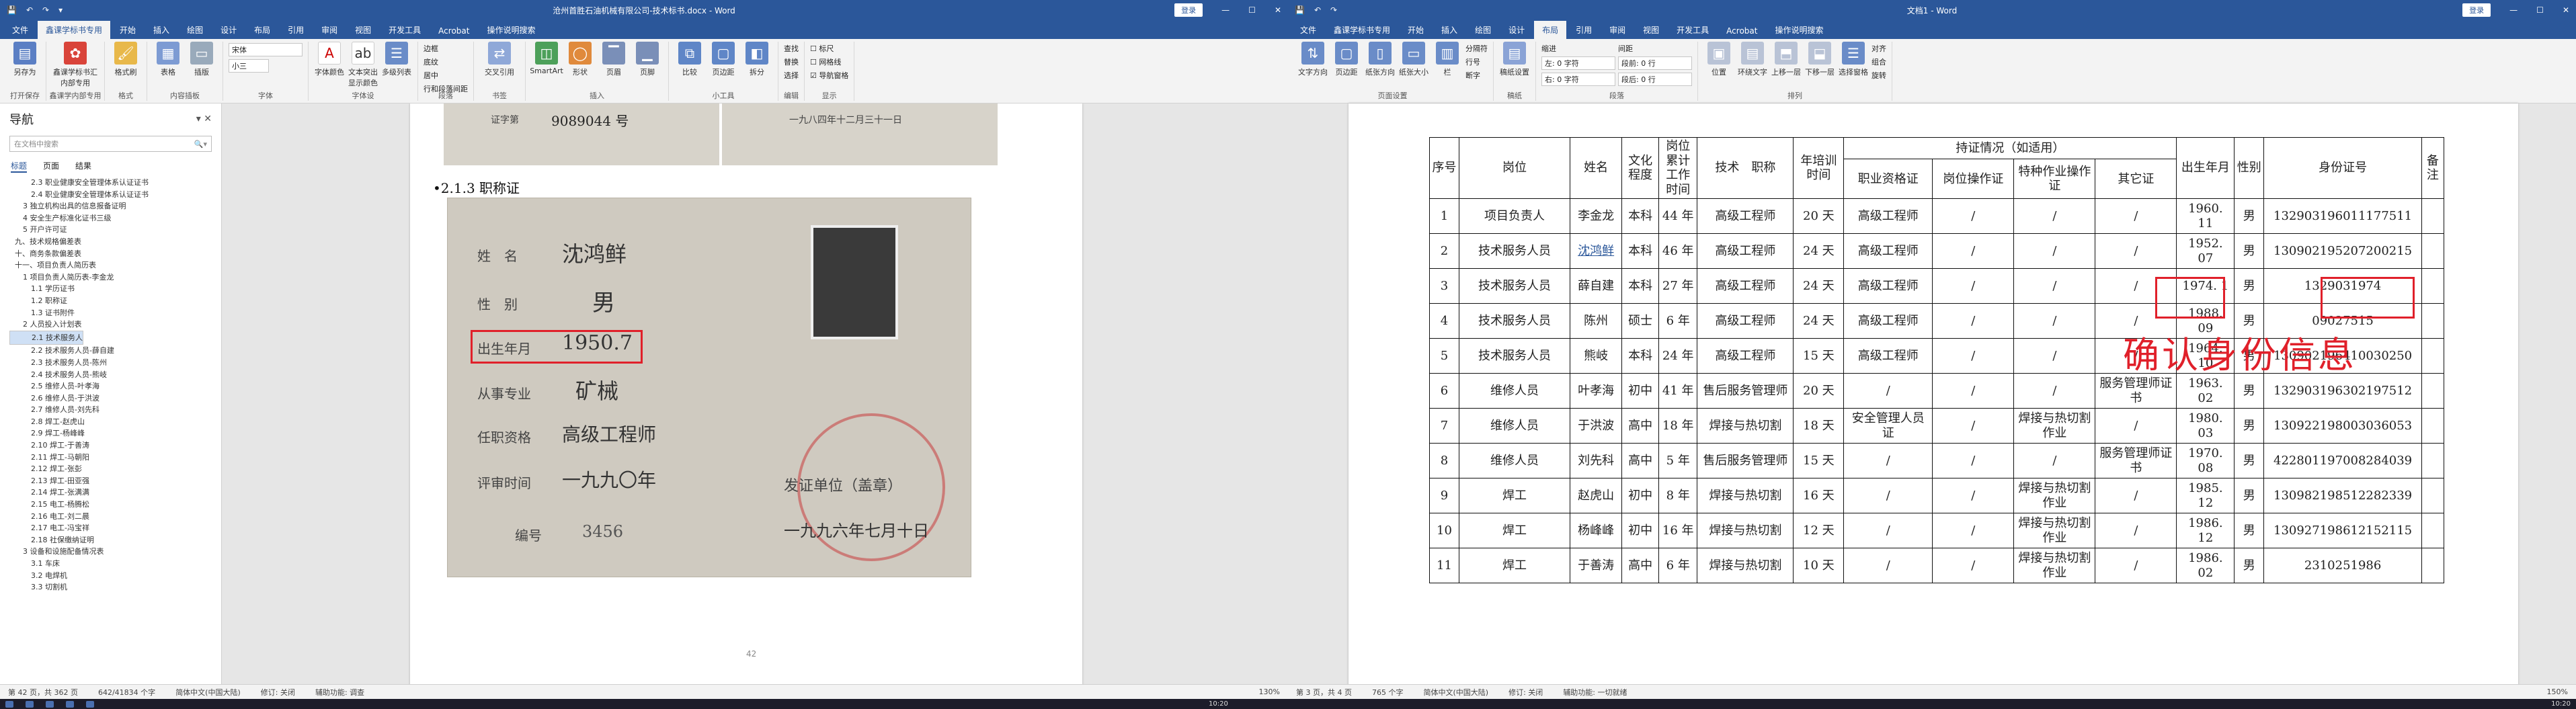  I want to click on customize-icon: ▾, so click(60, 10).